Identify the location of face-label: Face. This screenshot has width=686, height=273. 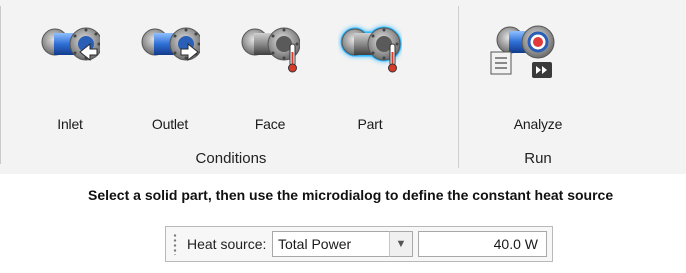
(270, 124).